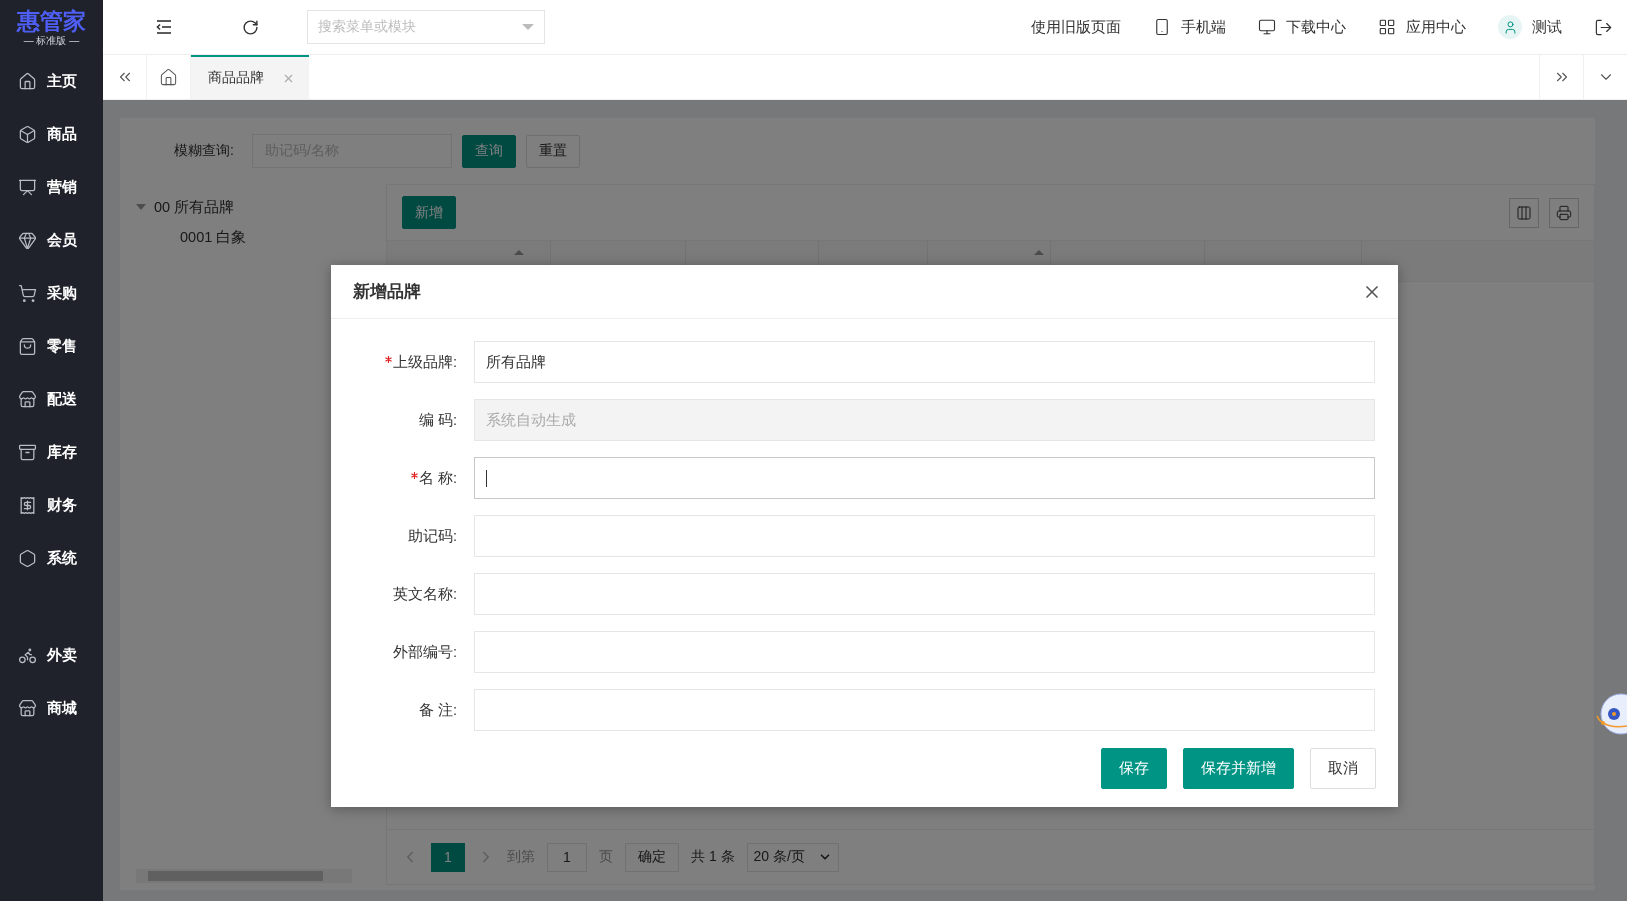 The width and height of the screenshot is (1627, 901). What do you see at coordinates (51, 452) in the screenshot?
I see `sidebar-item: 库存` at bounding box center [51, 452].